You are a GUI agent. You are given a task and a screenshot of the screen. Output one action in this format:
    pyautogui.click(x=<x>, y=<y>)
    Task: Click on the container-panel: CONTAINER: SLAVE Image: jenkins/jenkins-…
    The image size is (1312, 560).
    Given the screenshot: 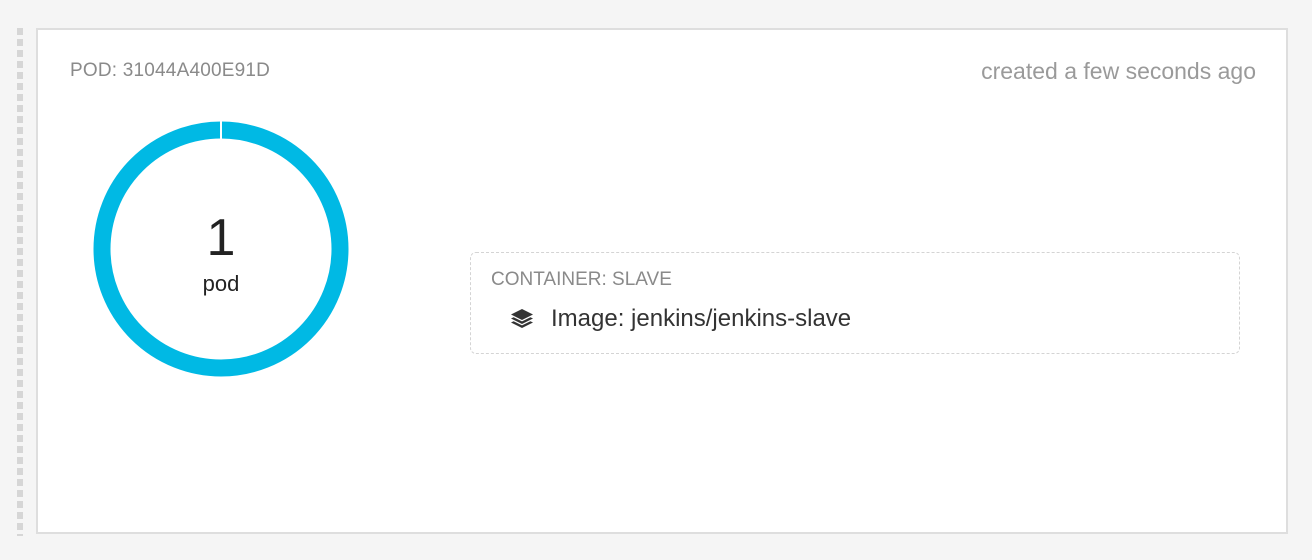 What is the action you would take?
    pyautogui.click(x=855, y=303)
    